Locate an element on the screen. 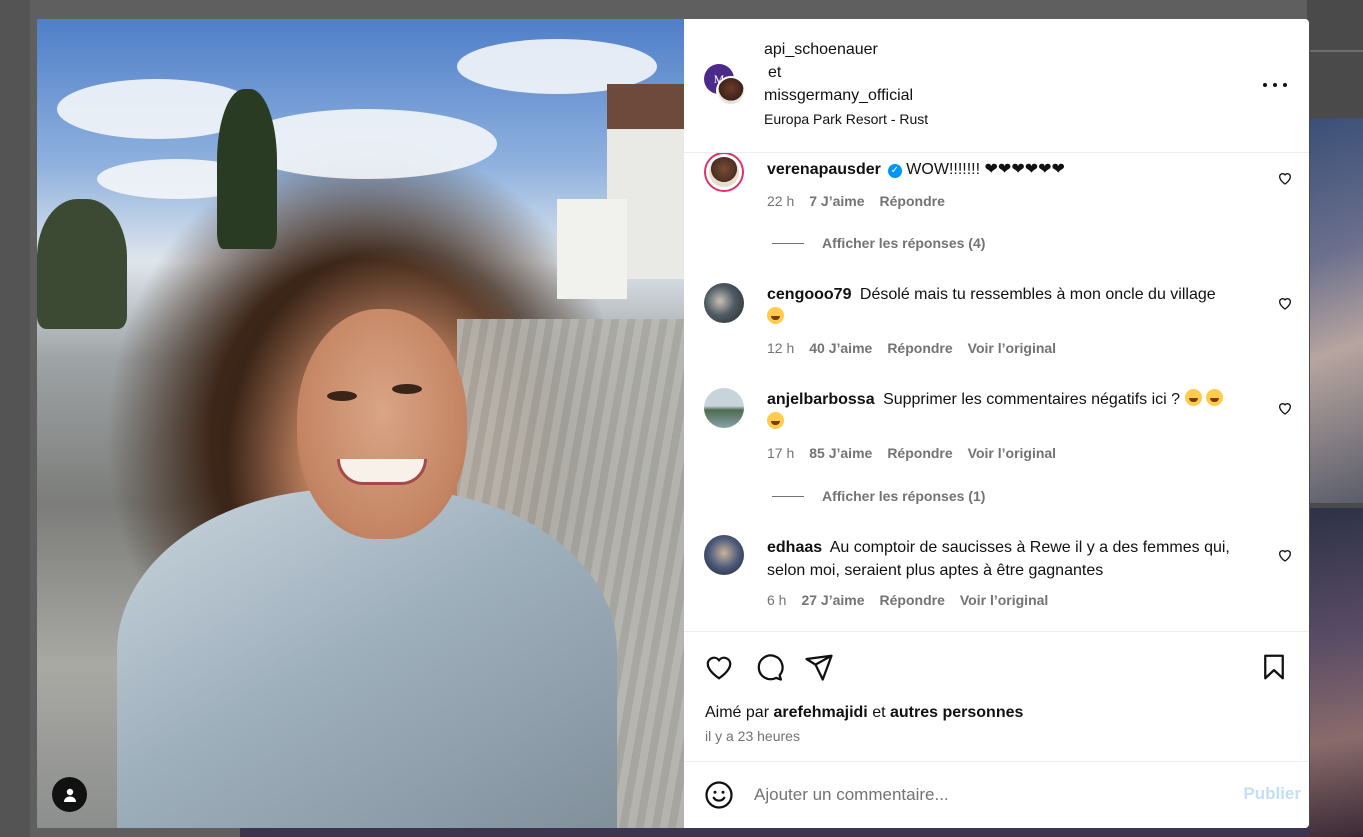 This screenshot has width=1363, height=837. publish-button: Publier is located at coordinates (1272, 794).